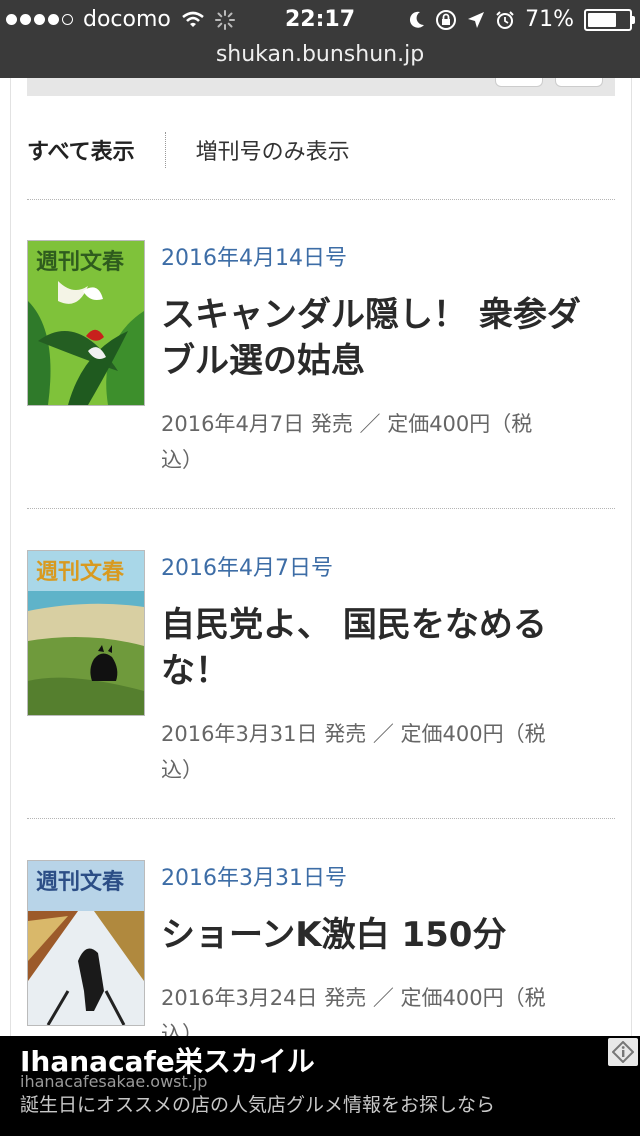 The image size is (640, 1136). Describe the element at coordinates (386, 935) in the screenshot. I see `issue-headline: ショーンK激白 150分` at that location.